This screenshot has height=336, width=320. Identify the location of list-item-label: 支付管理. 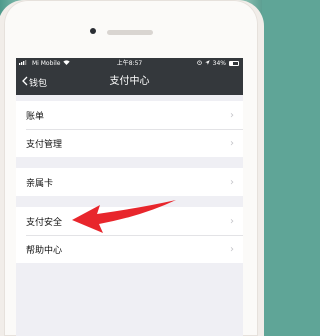
(44, 144).